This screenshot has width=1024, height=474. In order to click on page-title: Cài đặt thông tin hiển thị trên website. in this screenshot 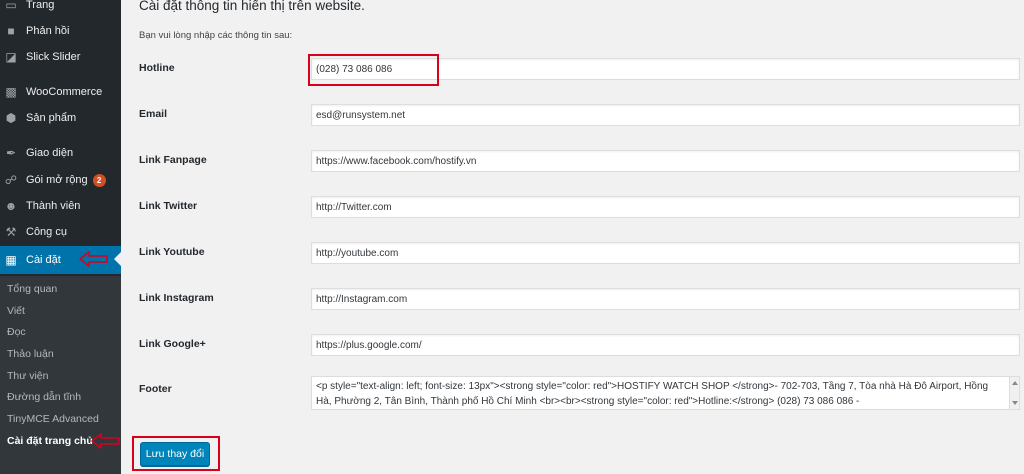, I will do `click(252, 6)`.